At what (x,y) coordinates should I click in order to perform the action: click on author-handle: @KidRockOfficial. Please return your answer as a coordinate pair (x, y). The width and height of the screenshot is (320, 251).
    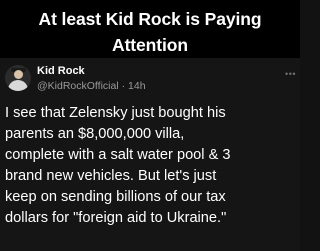
    Looking at the image, I should click on (78, 86).